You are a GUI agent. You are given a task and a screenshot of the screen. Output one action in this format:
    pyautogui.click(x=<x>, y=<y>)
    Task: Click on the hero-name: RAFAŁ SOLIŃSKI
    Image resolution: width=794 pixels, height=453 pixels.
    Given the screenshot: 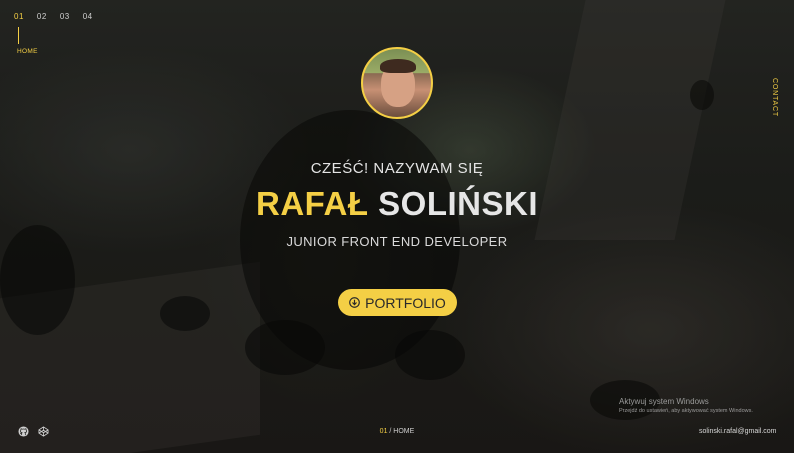 What is the action you would take?
    pyautogui.click(x=397, y=204)
    